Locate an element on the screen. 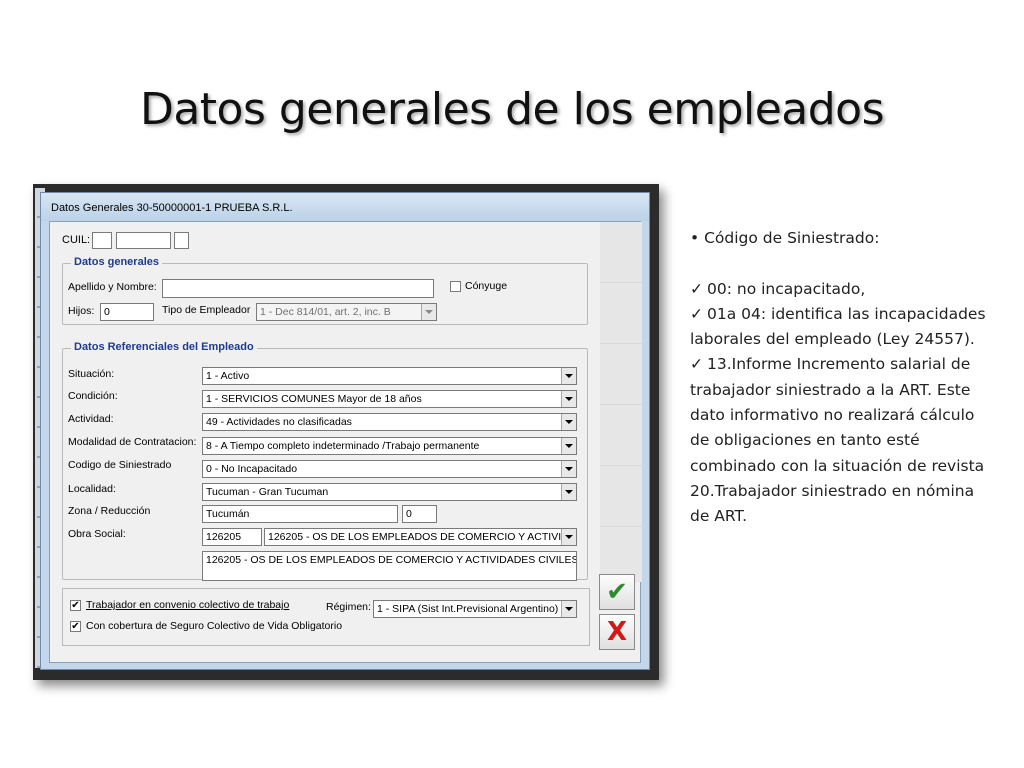 The height and width of the screenshot is (768, 1024). accept-button: ✔ is located at coordinates (617, 592).